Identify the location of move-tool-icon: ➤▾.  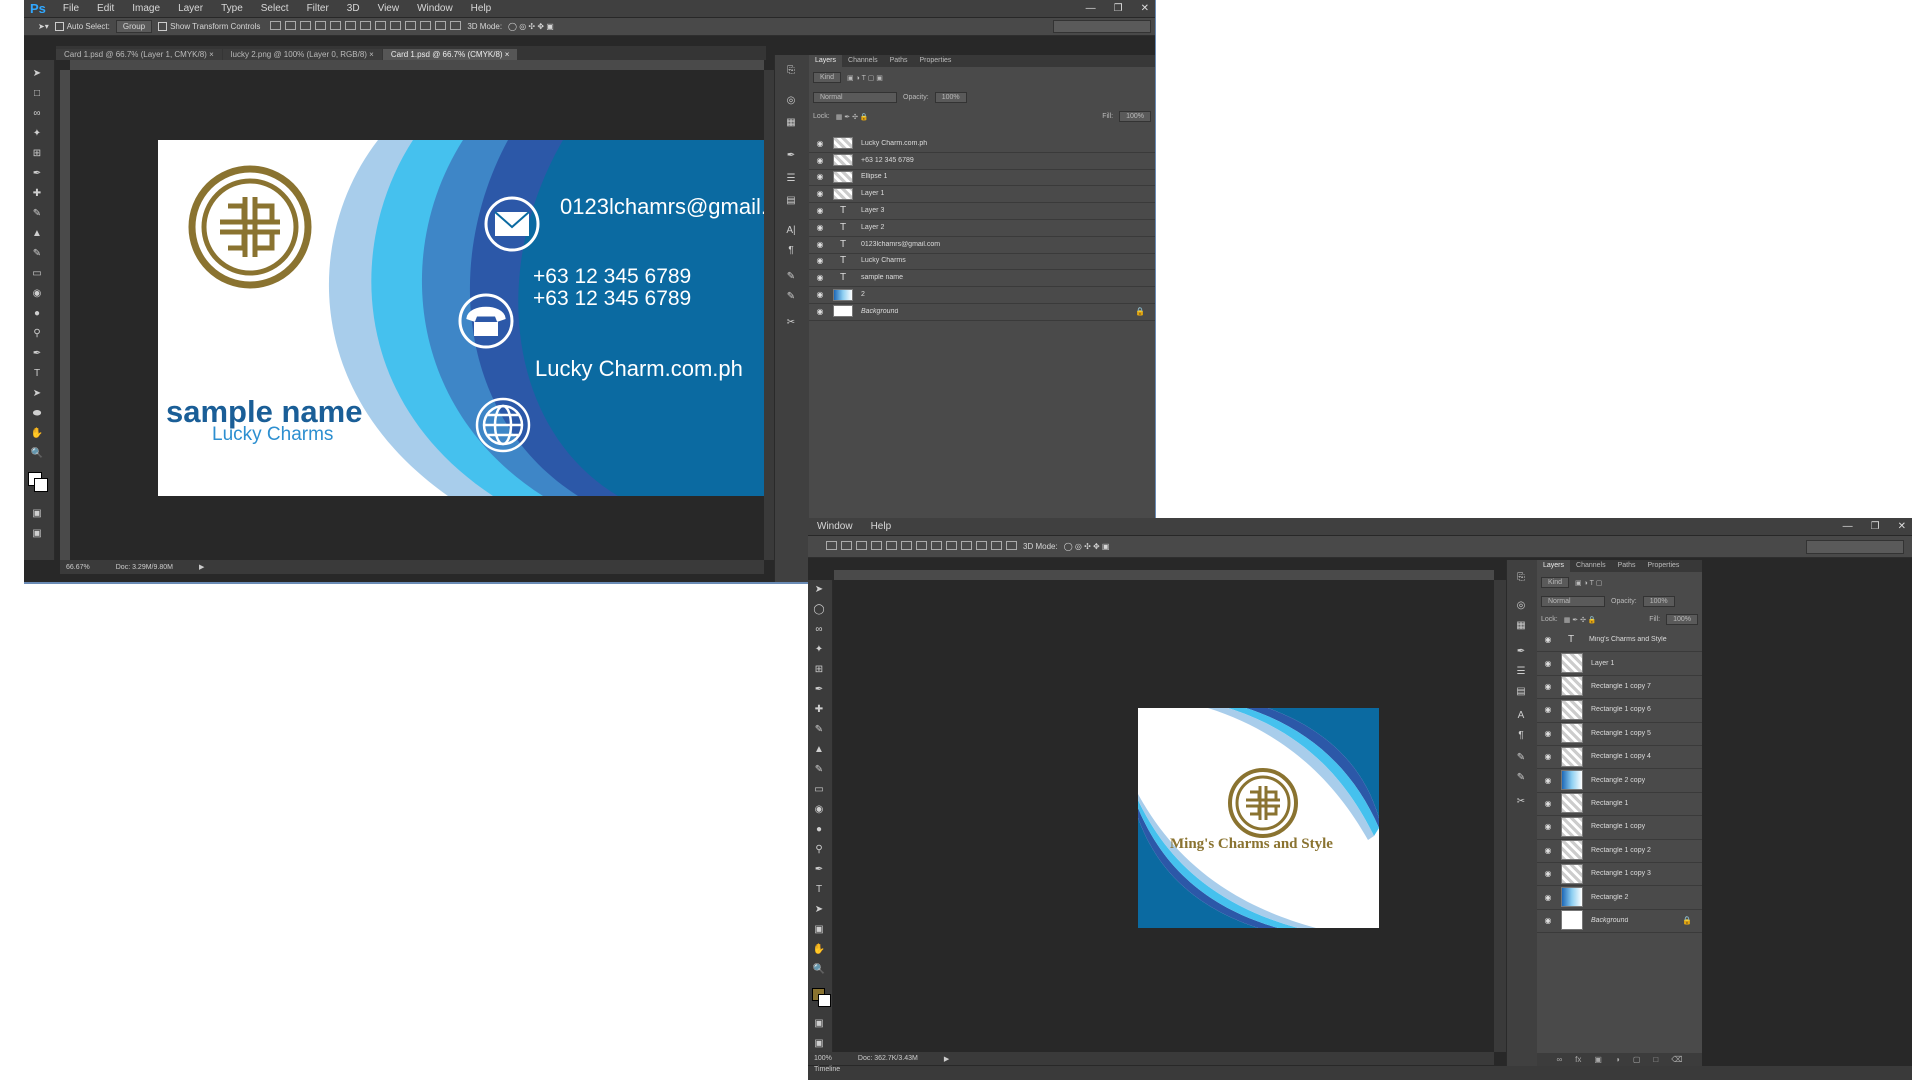
(43, 26).